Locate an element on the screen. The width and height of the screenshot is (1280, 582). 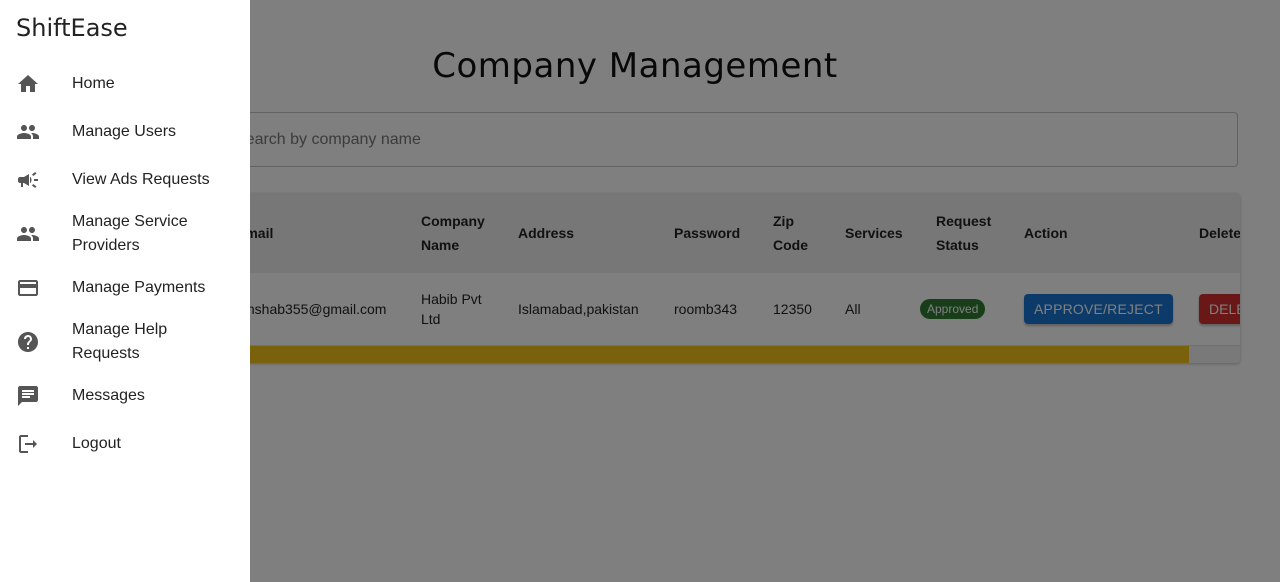
nav-label: Manage Users is located at coordinates (124, 131).